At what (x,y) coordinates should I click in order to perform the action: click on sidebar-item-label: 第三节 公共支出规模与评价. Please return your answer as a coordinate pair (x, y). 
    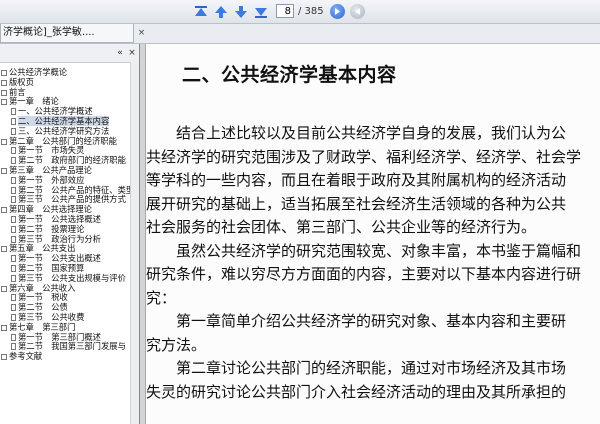
    Looking at the image, I should click on (72, 277).